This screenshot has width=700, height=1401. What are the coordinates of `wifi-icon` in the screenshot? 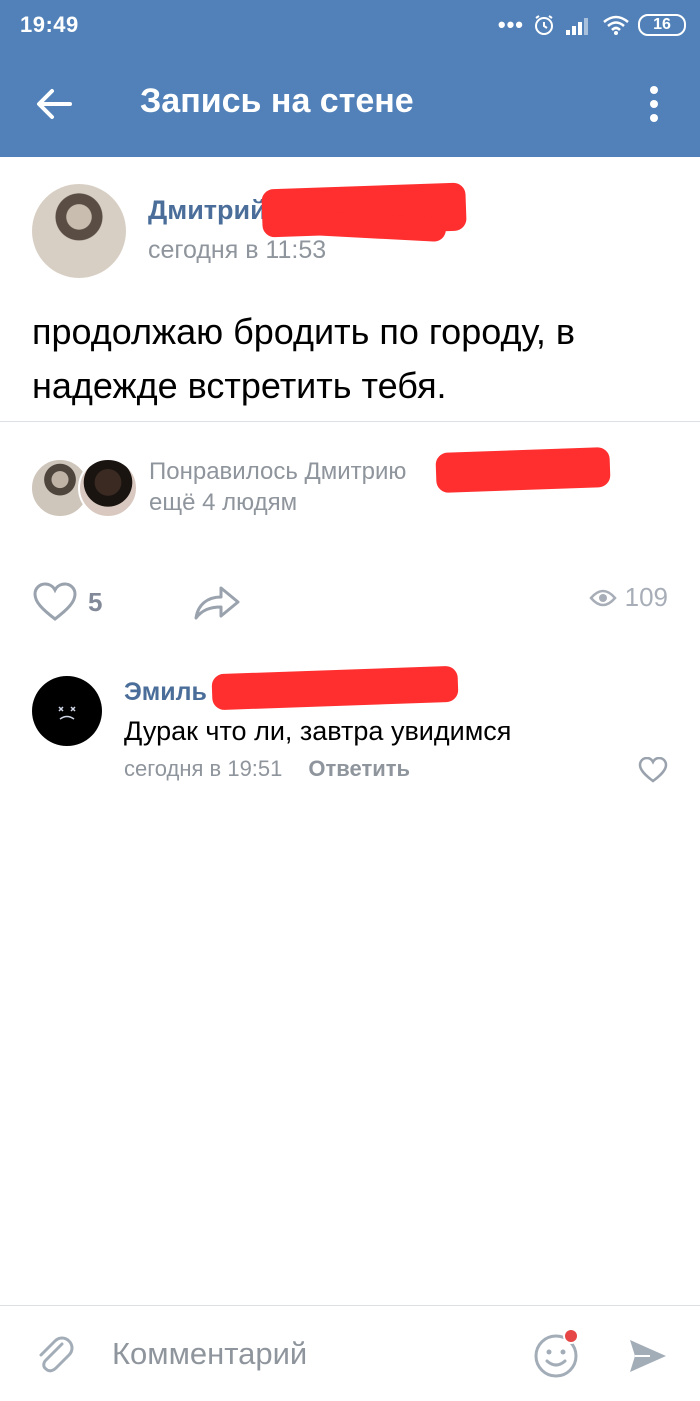 It's located at (616, 25).